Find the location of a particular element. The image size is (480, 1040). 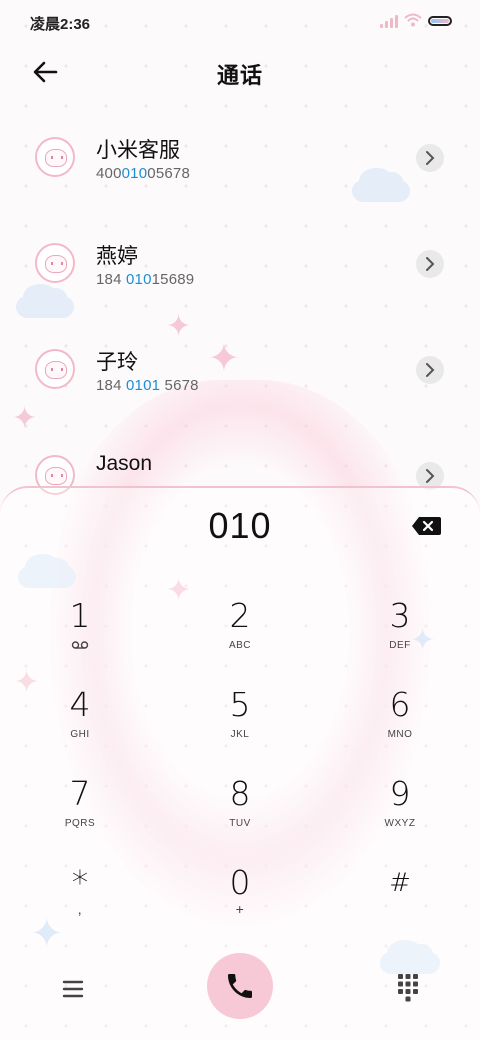

dialpad-key-5: 5 JKL is located at coordinates (240, 727).